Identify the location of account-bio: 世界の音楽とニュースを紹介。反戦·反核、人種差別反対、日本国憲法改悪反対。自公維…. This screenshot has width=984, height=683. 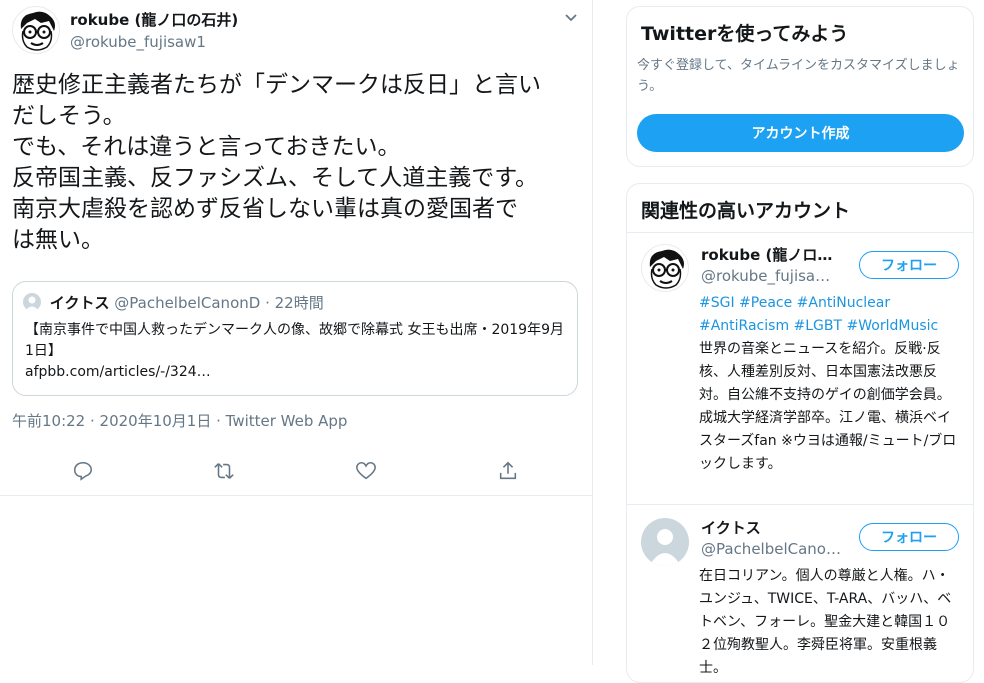
(828, 406).